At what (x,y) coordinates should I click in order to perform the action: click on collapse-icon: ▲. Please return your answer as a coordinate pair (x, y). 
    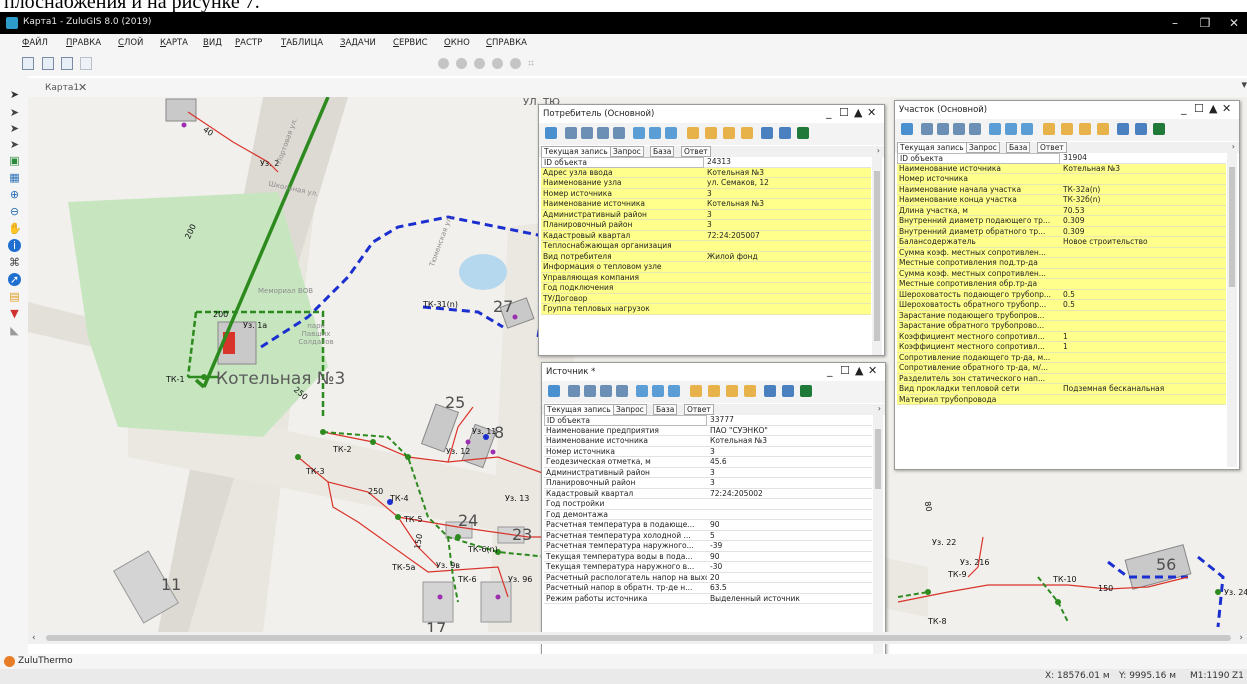
    Looking at the image, I should click on (858, 112).